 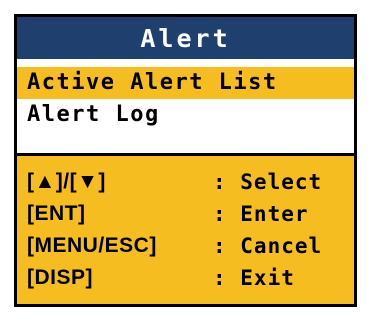 I want to click on menu-item-active-alert-list: Active Alert List, so click(x=185, y=83).